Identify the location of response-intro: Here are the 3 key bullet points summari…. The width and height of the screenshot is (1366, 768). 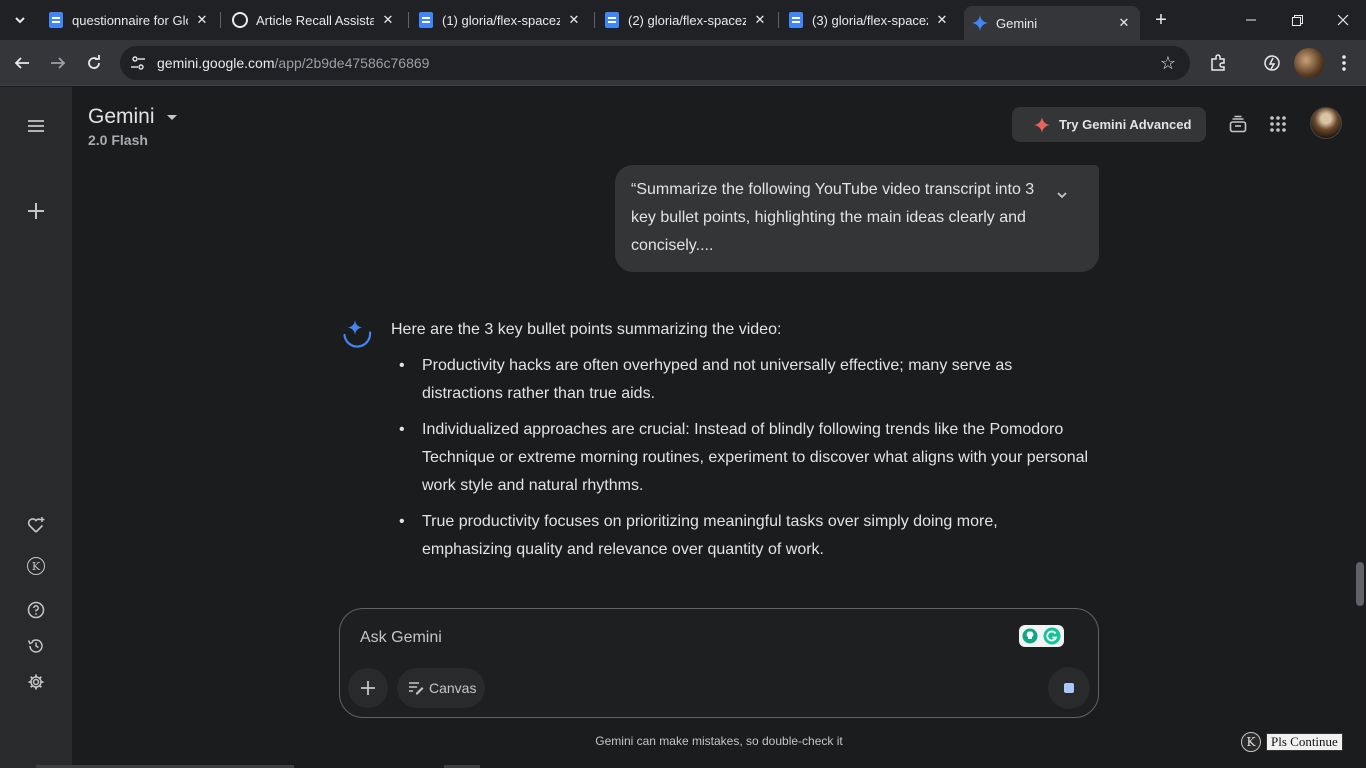
(586, 329).